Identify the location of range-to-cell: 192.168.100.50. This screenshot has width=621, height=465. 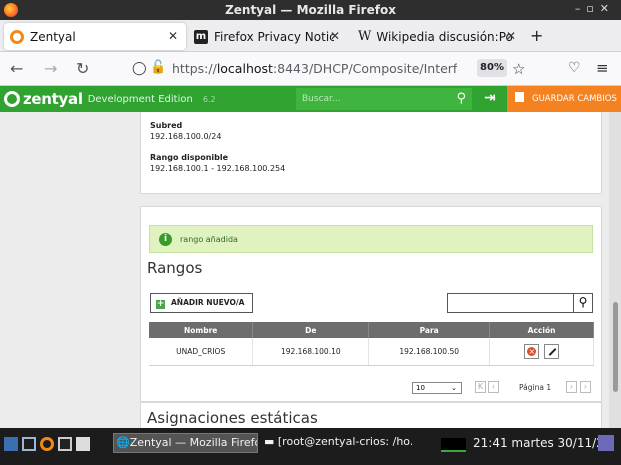
(429, 352).